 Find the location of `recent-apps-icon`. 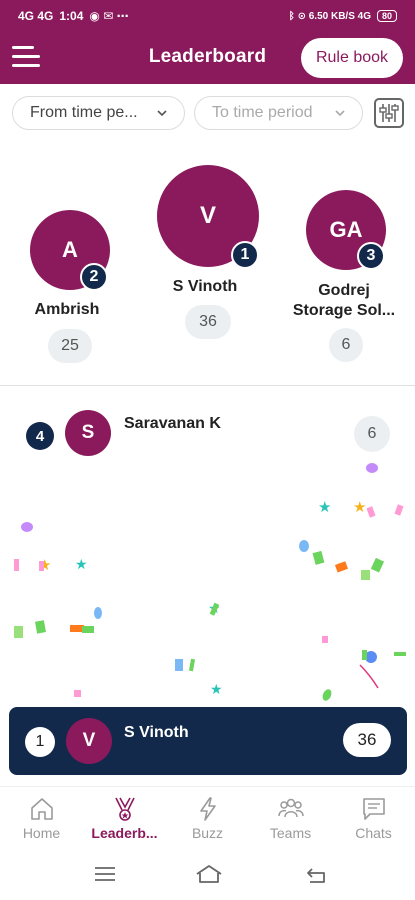

recent-apps-icon is located at coordinates (105, 874).